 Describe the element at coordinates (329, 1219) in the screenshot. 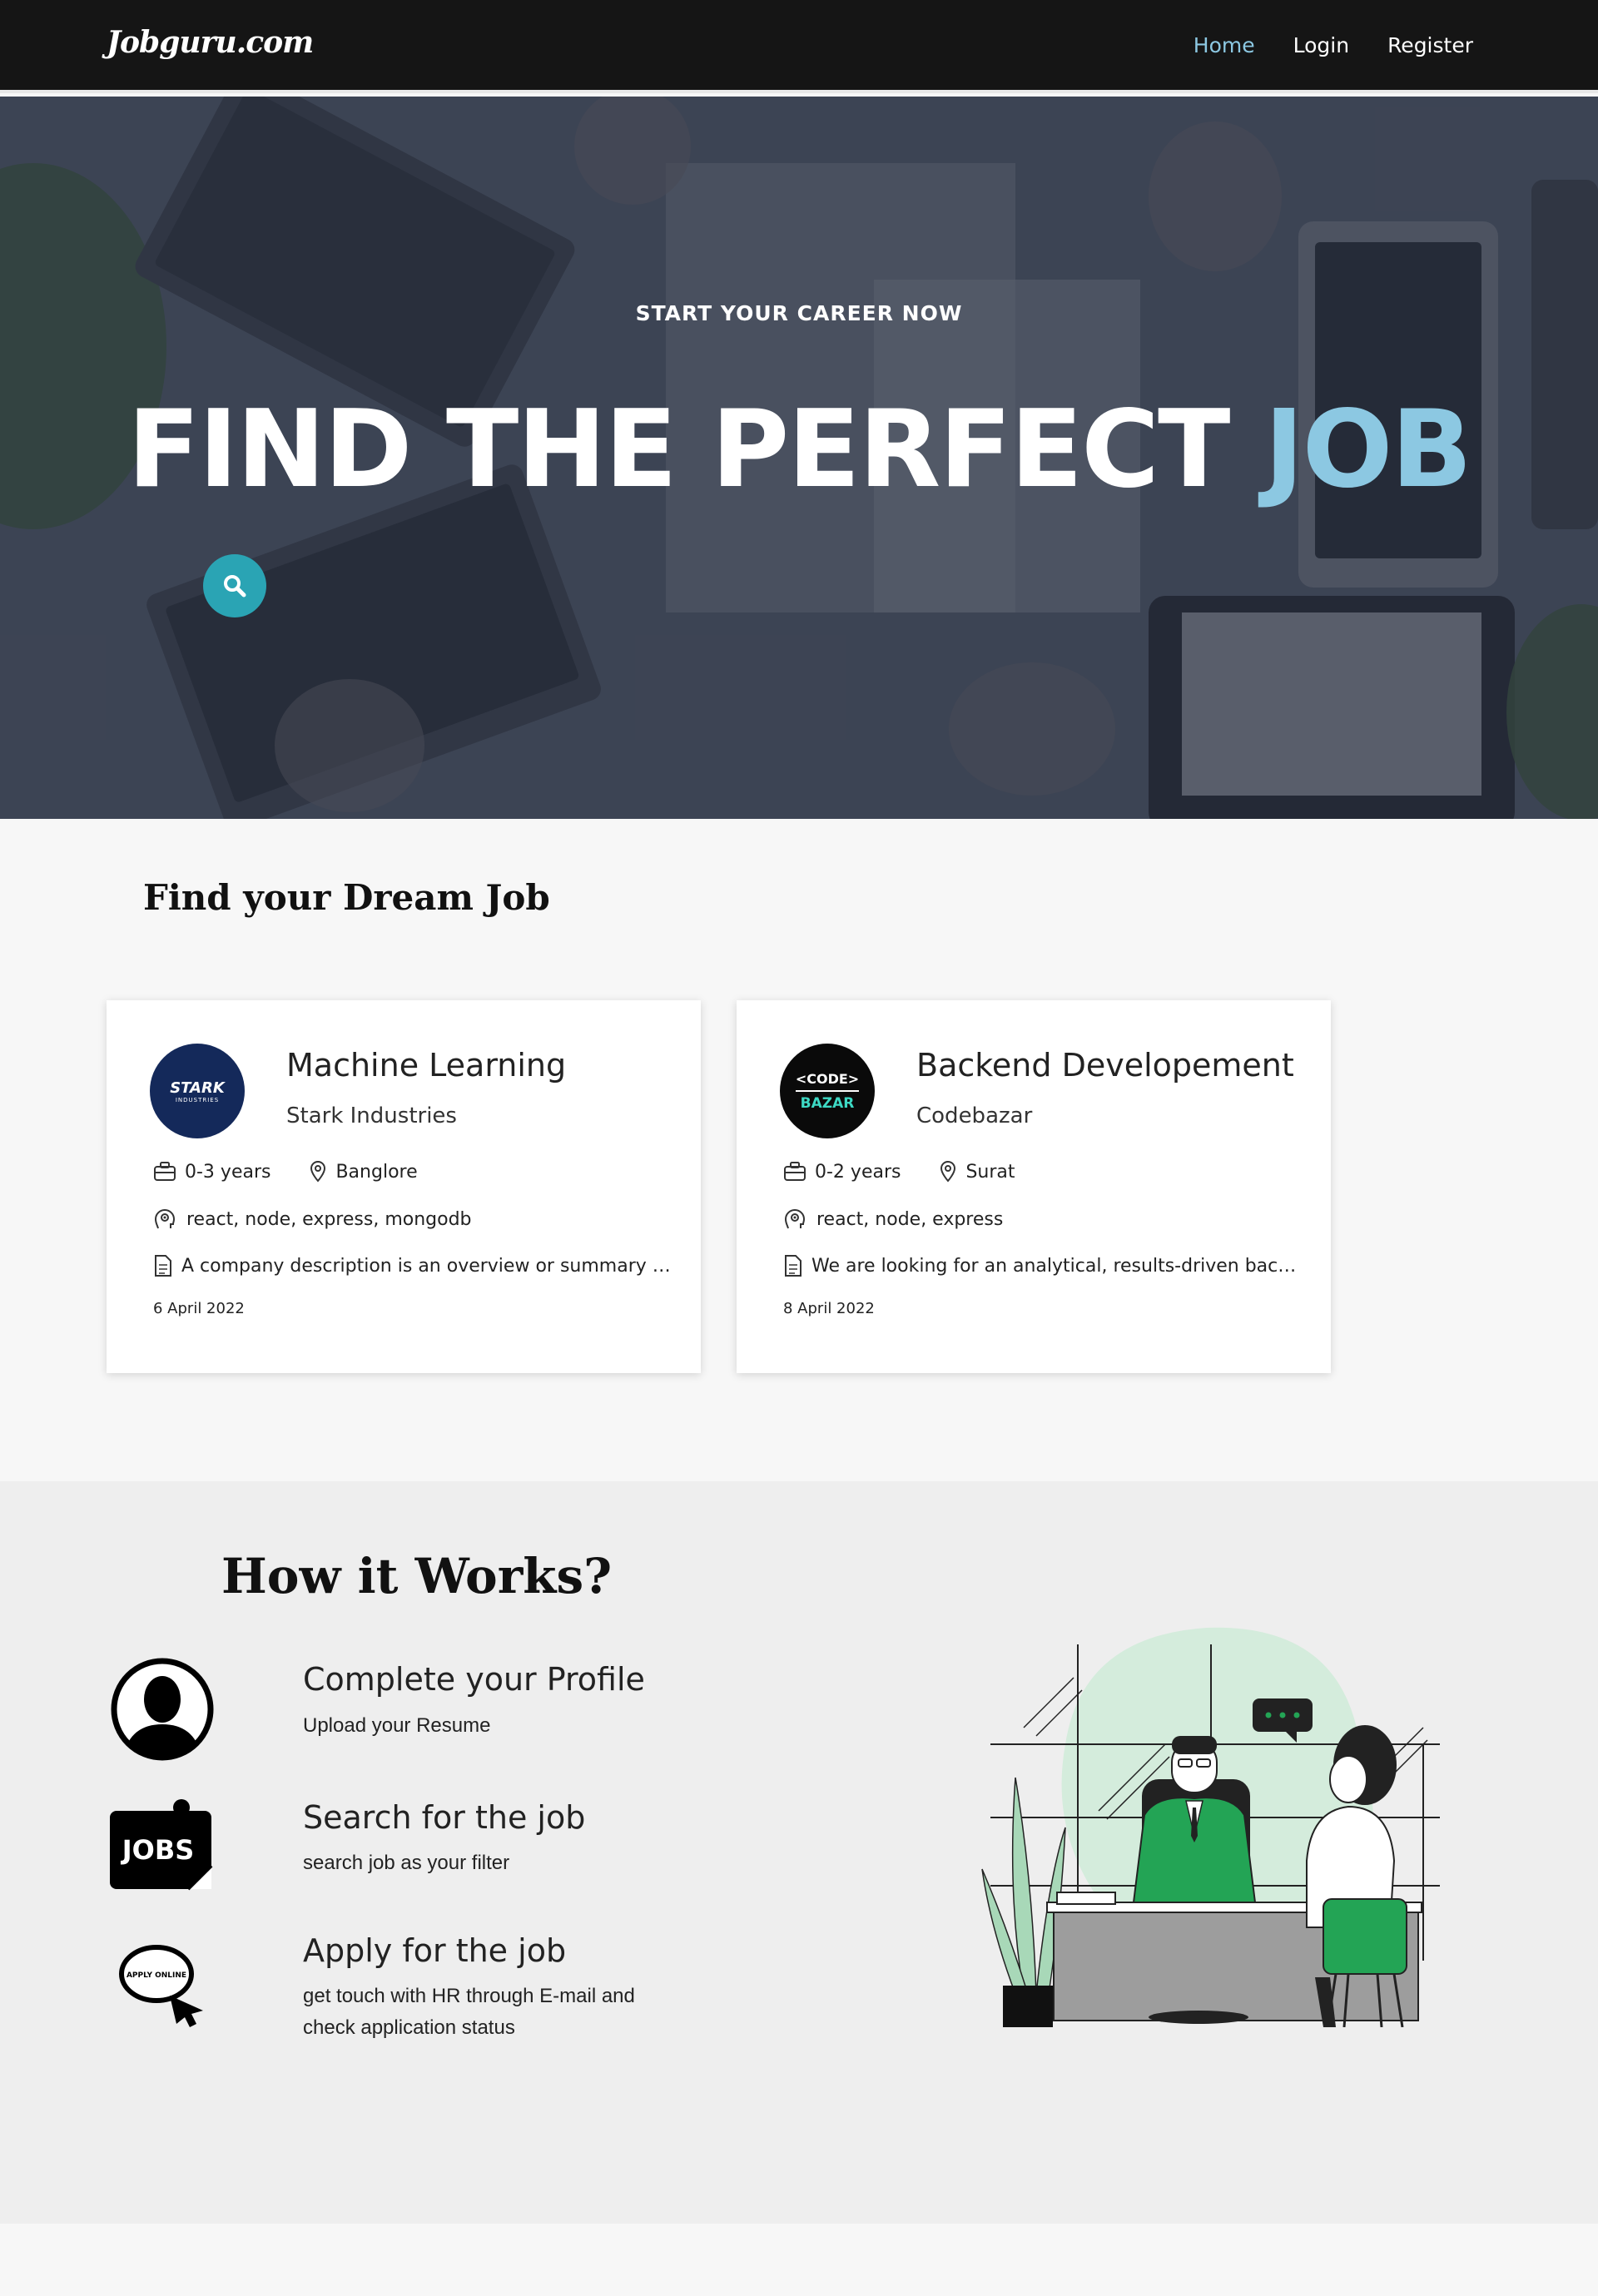

I see `job-skills: react, node, express, mongodb` at that location.